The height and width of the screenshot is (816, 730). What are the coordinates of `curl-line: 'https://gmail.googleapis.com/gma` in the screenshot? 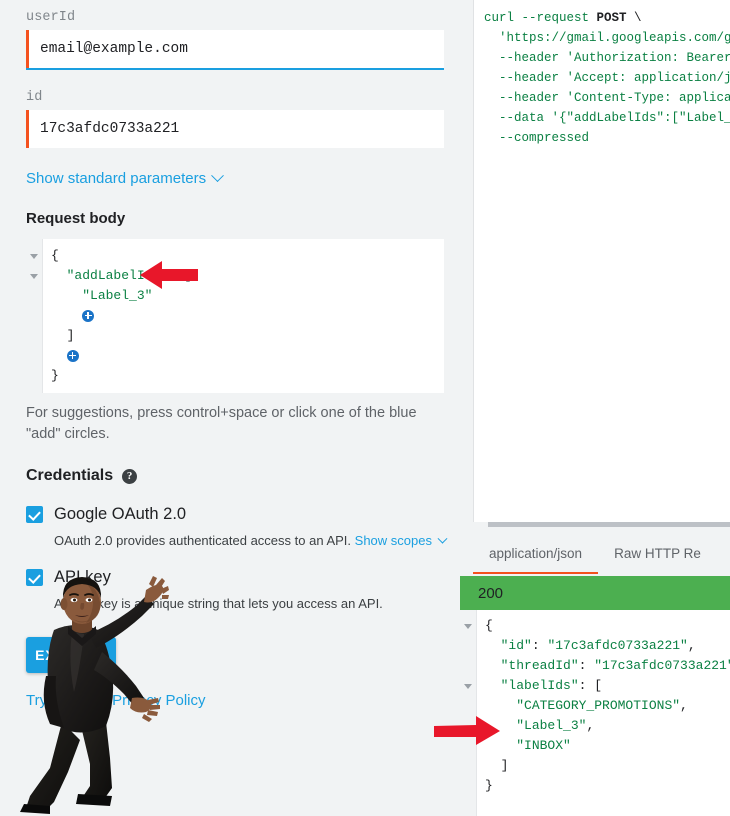 It's located at (607, 38).